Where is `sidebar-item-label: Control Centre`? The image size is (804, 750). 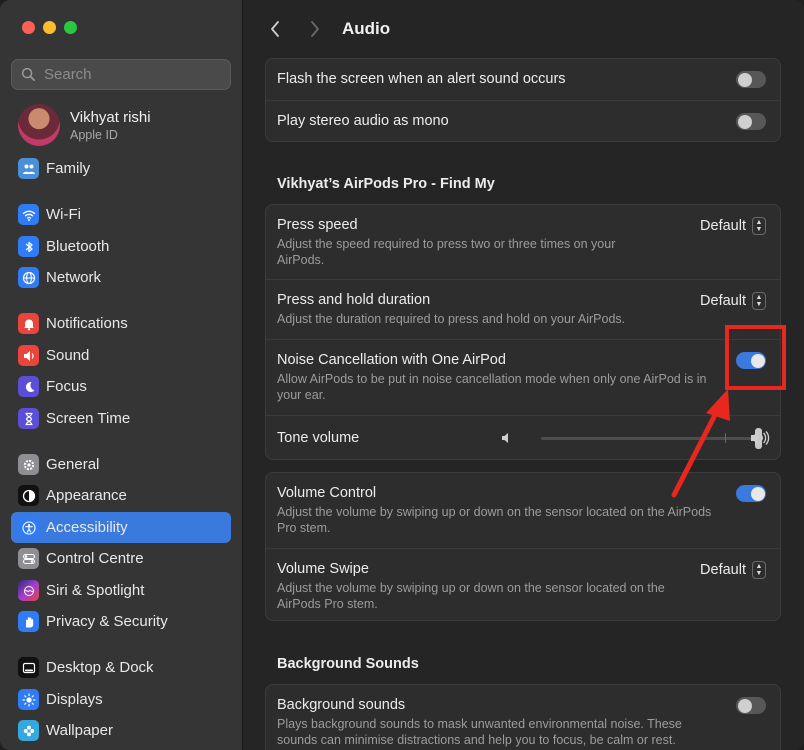 sidebar-item-label: Control Centre is located at coordinates (95, 558).